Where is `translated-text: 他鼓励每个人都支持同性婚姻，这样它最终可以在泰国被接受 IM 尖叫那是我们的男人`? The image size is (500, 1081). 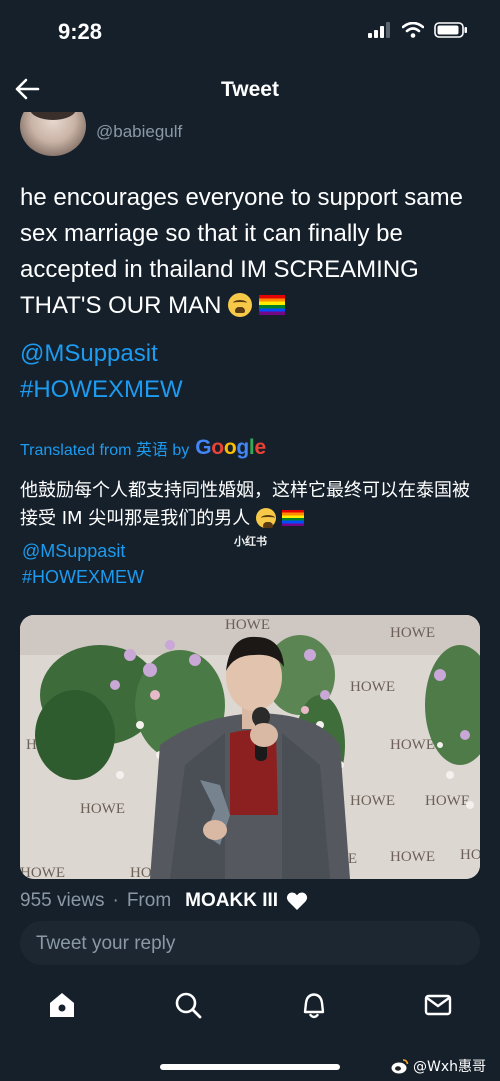
translated-text: 他鼓励每个人都支持同性婚姻，这样它最终可以在泰国被接受 IM 尖叫那是我们的男人 is located at coordinates (251, 505).